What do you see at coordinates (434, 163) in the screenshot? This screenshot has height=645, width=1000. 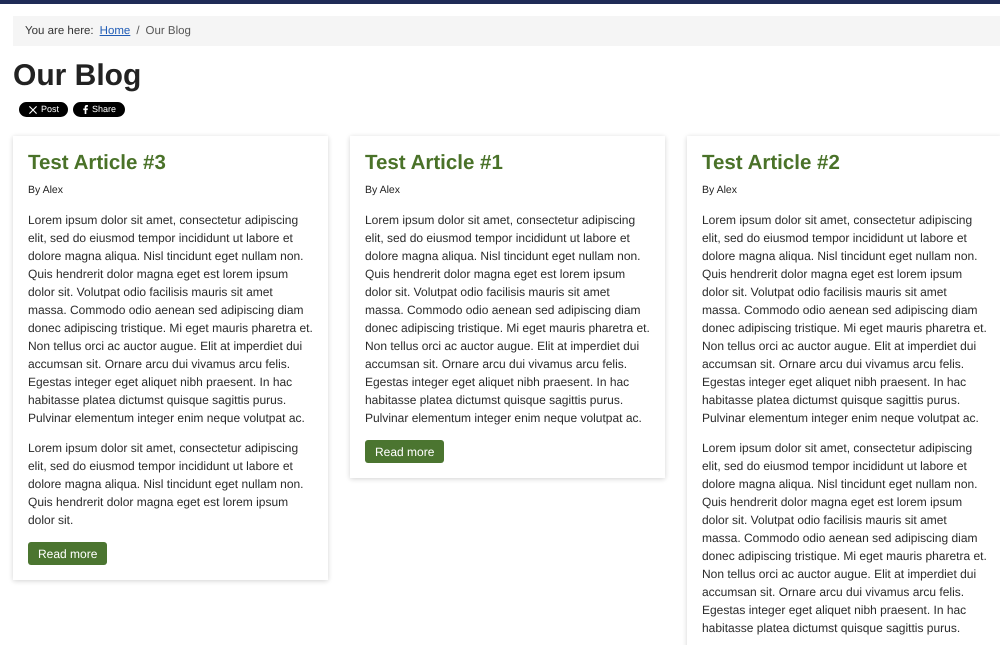 I see `article-title: Test Article #1` at bounding box center [434, 163].